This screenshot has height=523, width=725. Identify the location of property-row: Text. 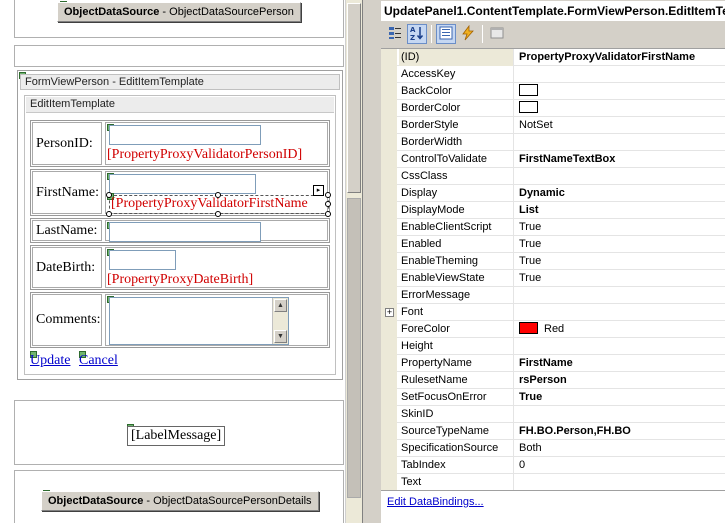
(553, 482).